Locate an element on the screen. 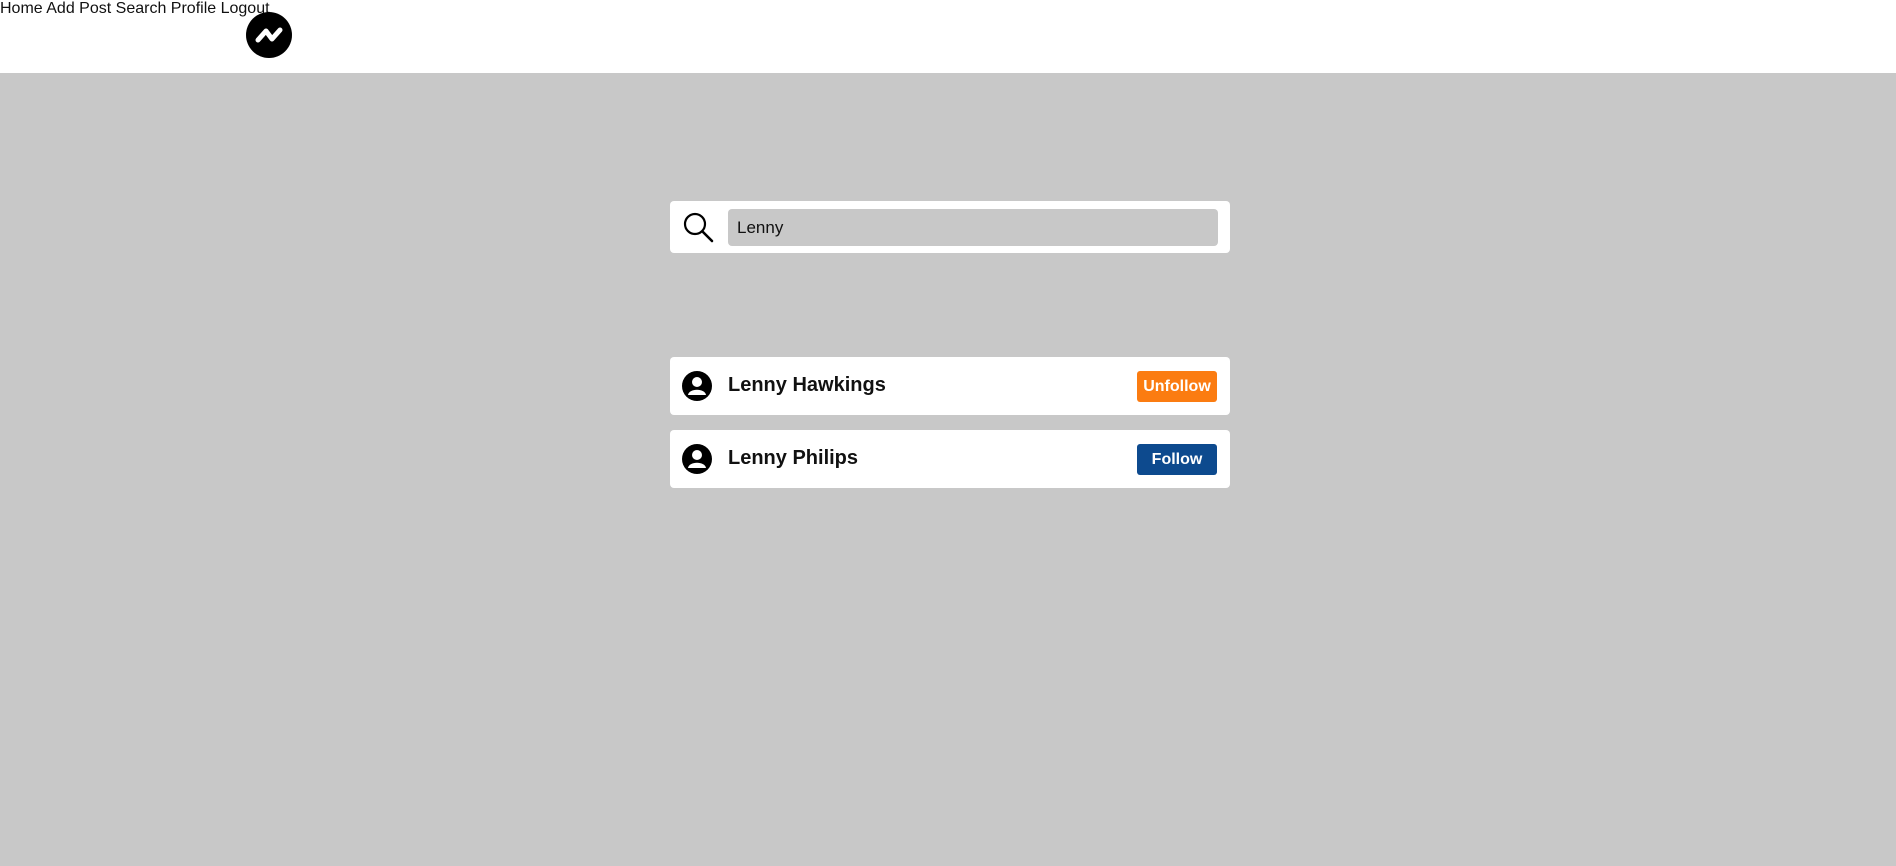 Image resolution: width=1896 pixels, height=866 pixels. list-item: Lenny Philips Follow is located at coordinates (950, 459).